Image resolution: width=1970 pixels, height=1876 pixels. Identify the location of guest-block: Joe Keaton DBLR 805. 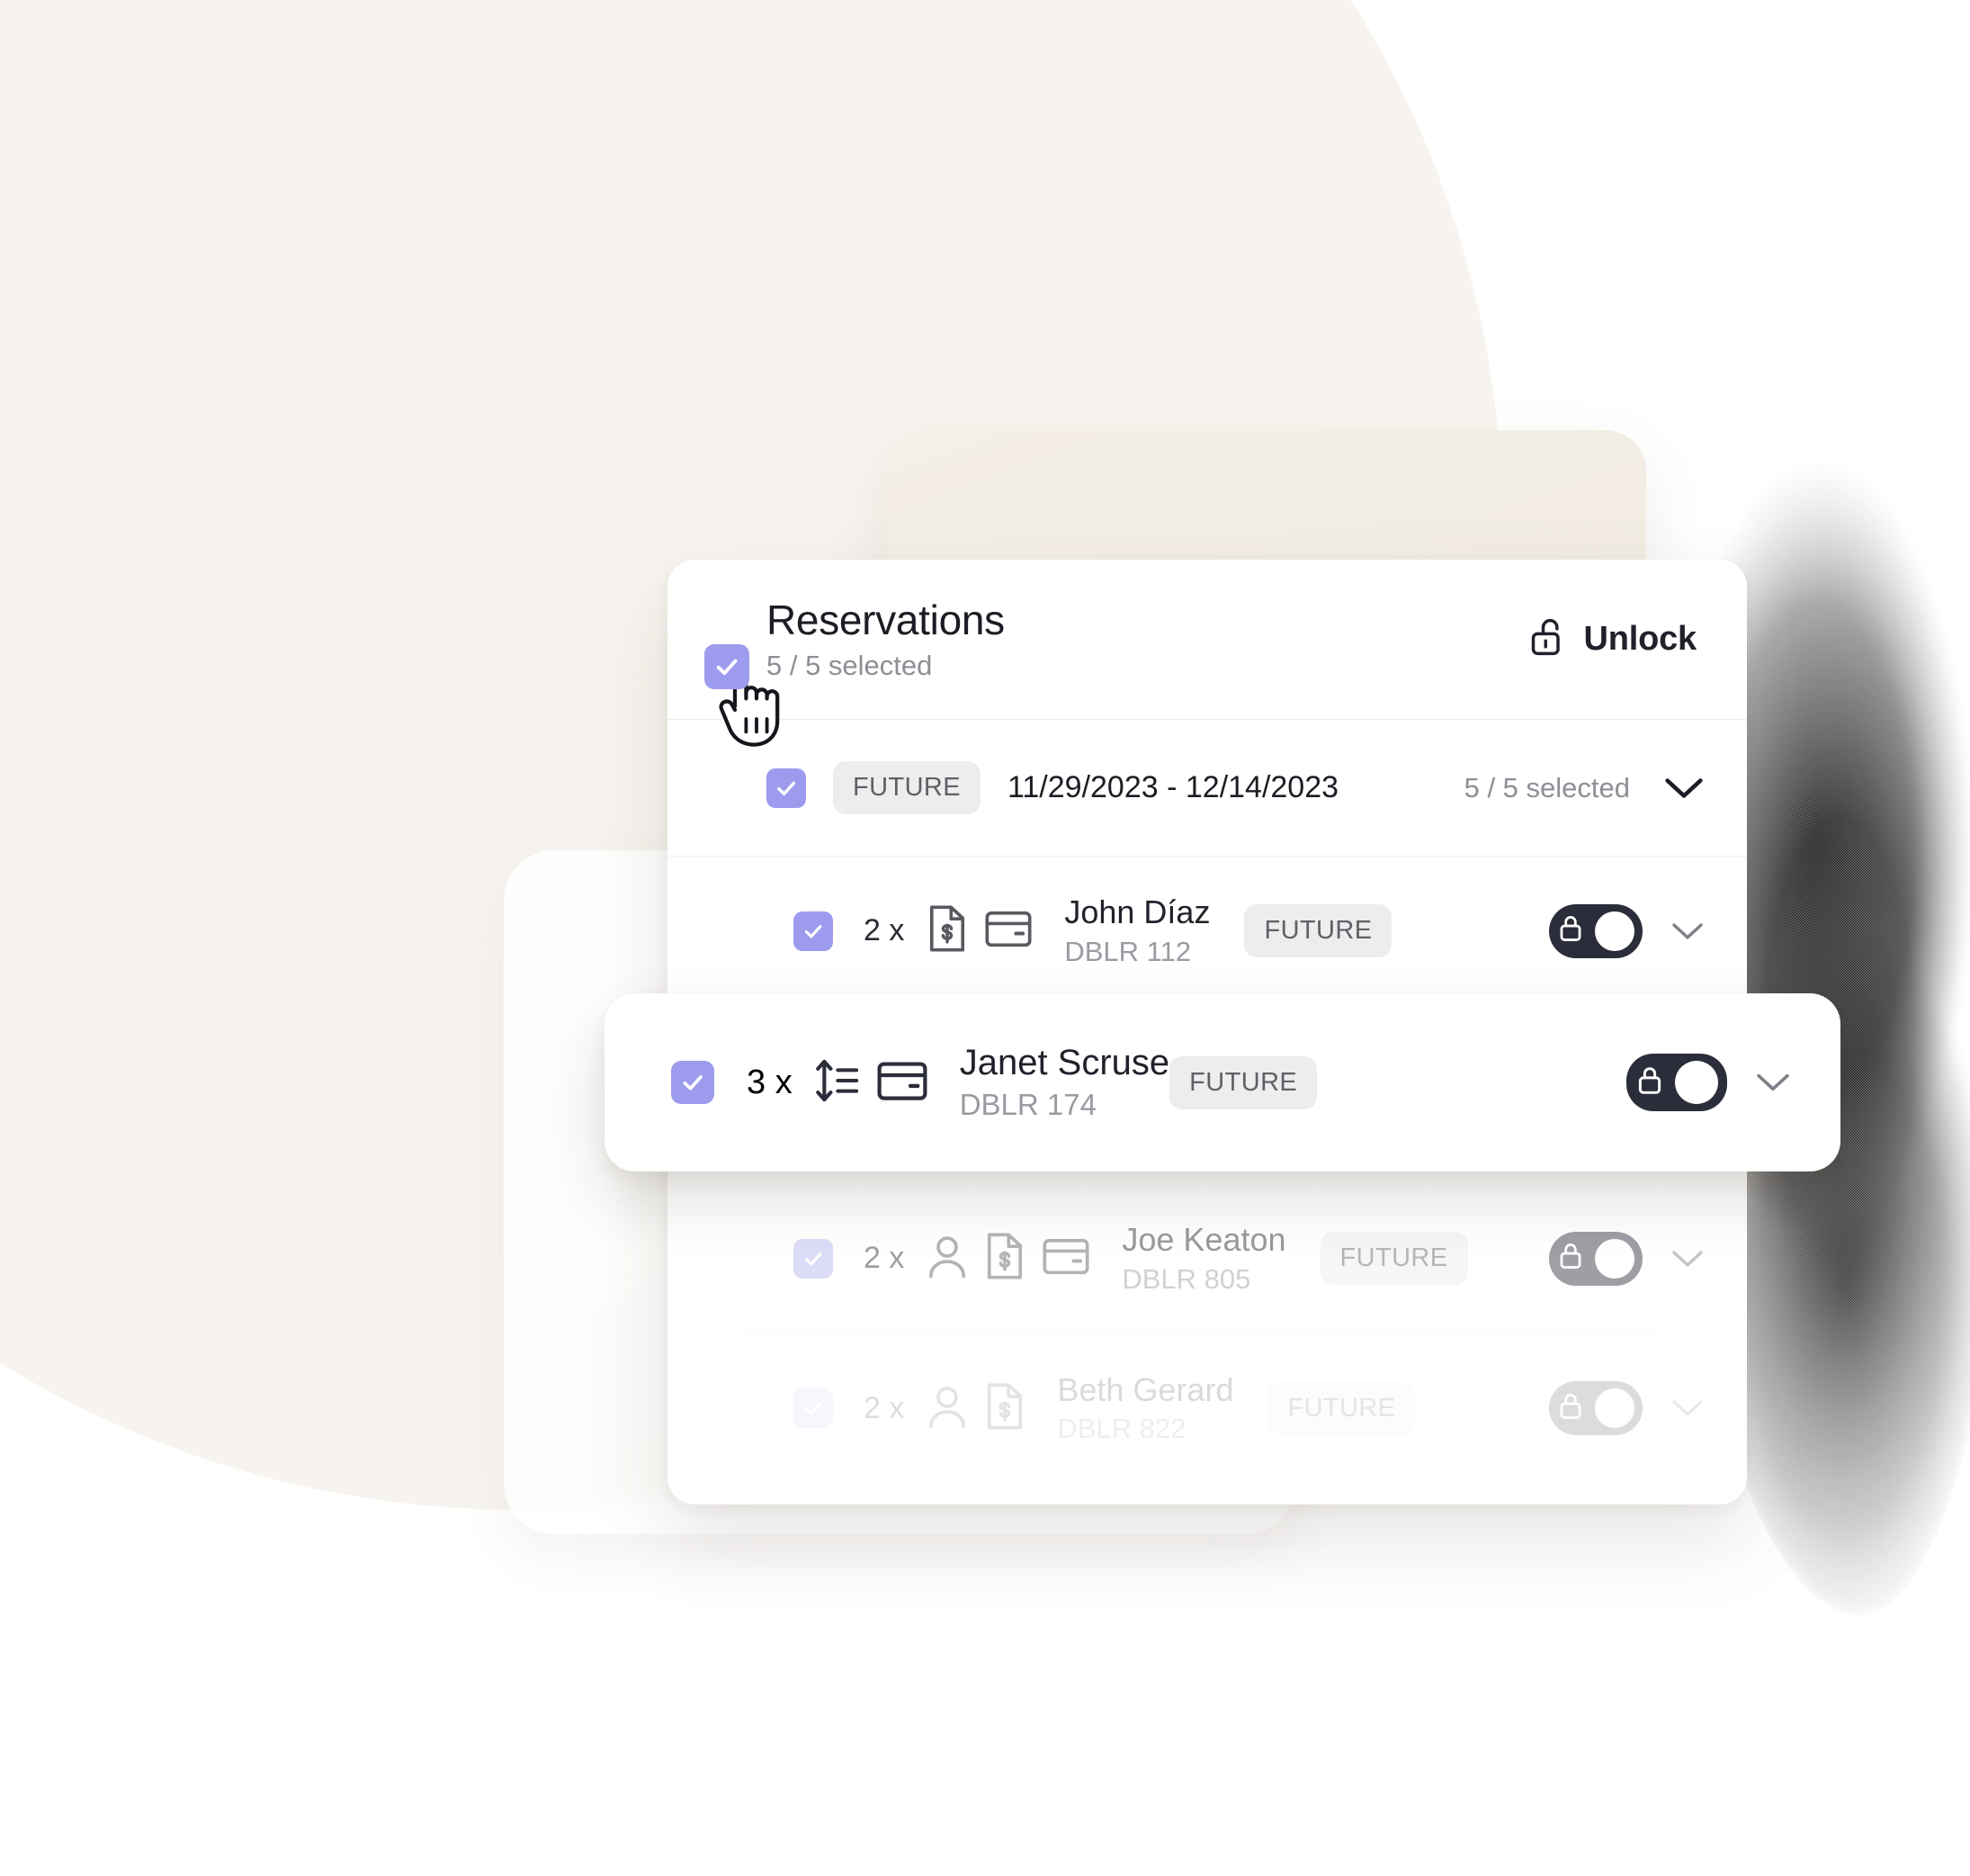
(1203, 1258).